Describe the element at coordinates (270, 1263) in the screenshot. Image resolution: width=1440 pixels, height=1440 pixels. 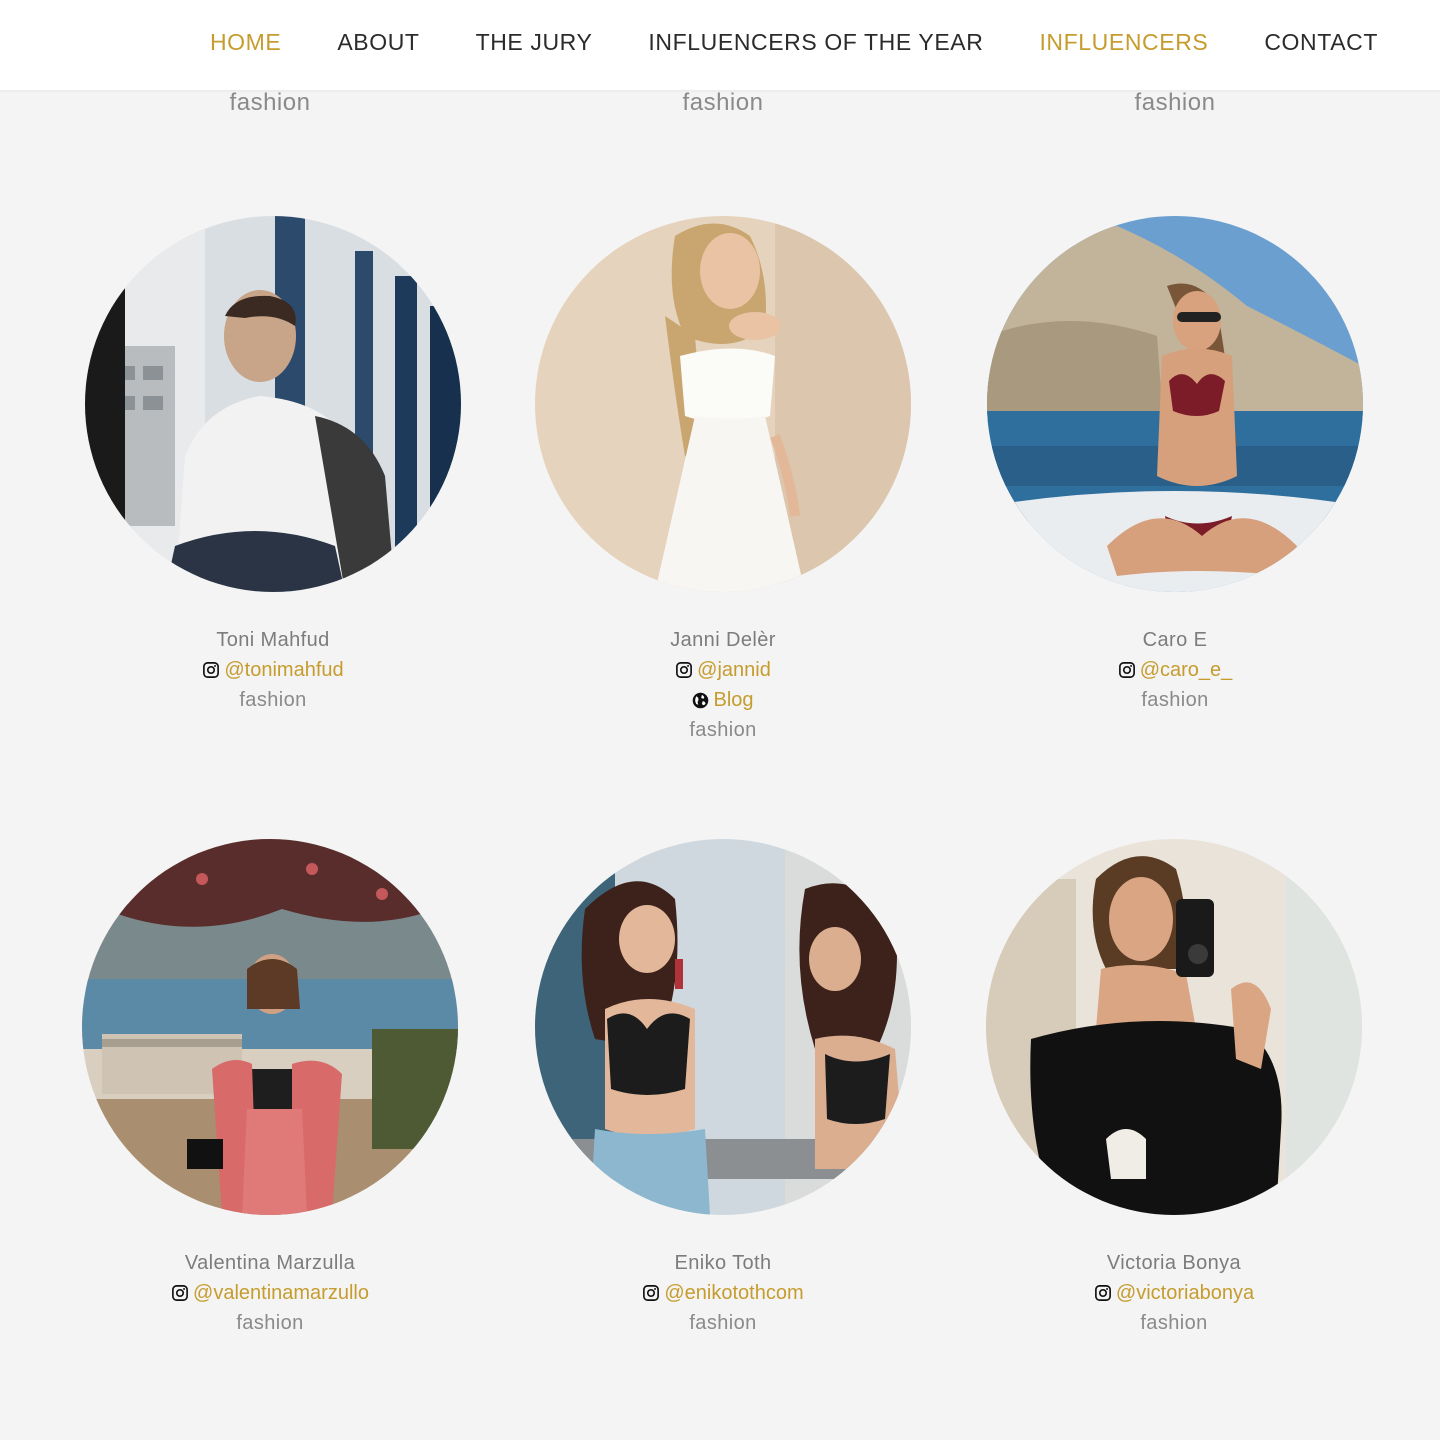
I see `influencer-name: Valentina Marzulla` at that location.